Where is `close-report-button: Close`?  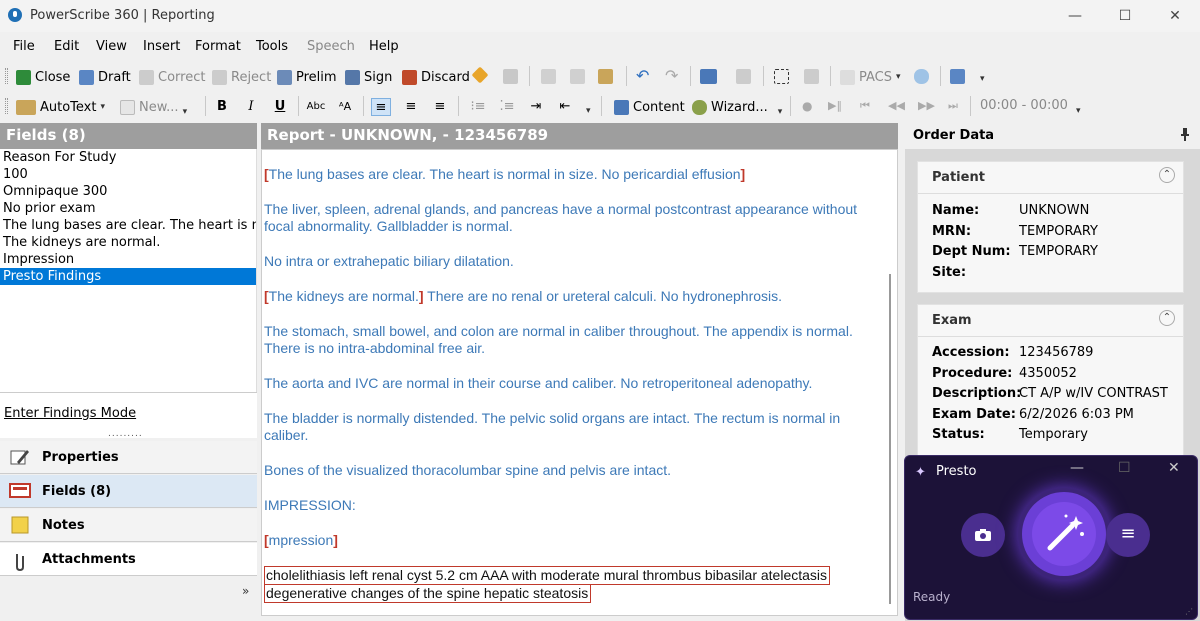 close-report-button: Close is located at coordinates (43, 77).